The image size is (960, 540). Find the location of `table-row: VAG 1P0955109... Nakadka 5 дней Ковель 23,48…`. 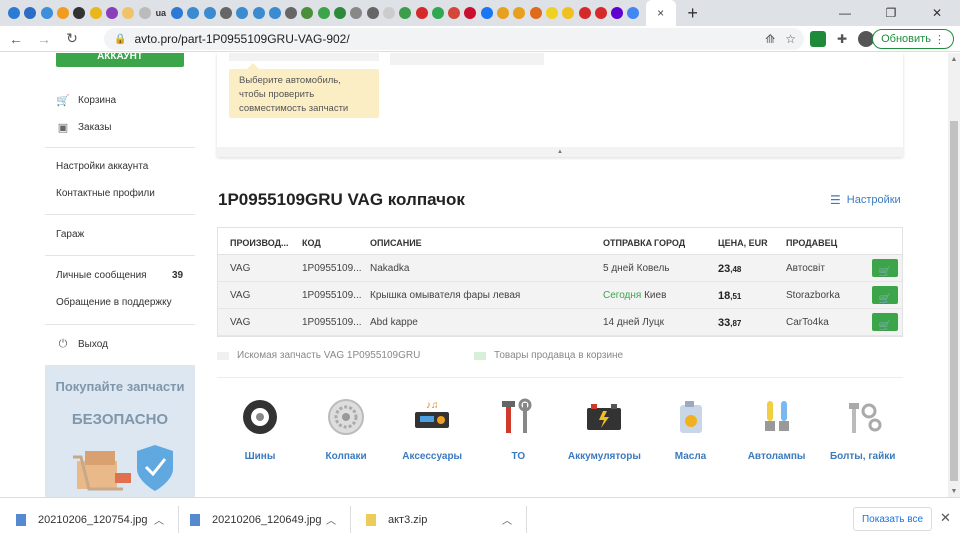

table-row: VAG 1P0955109... Nakadka 5 дней Ковель 23,48… is located at coordinates (560, 268).